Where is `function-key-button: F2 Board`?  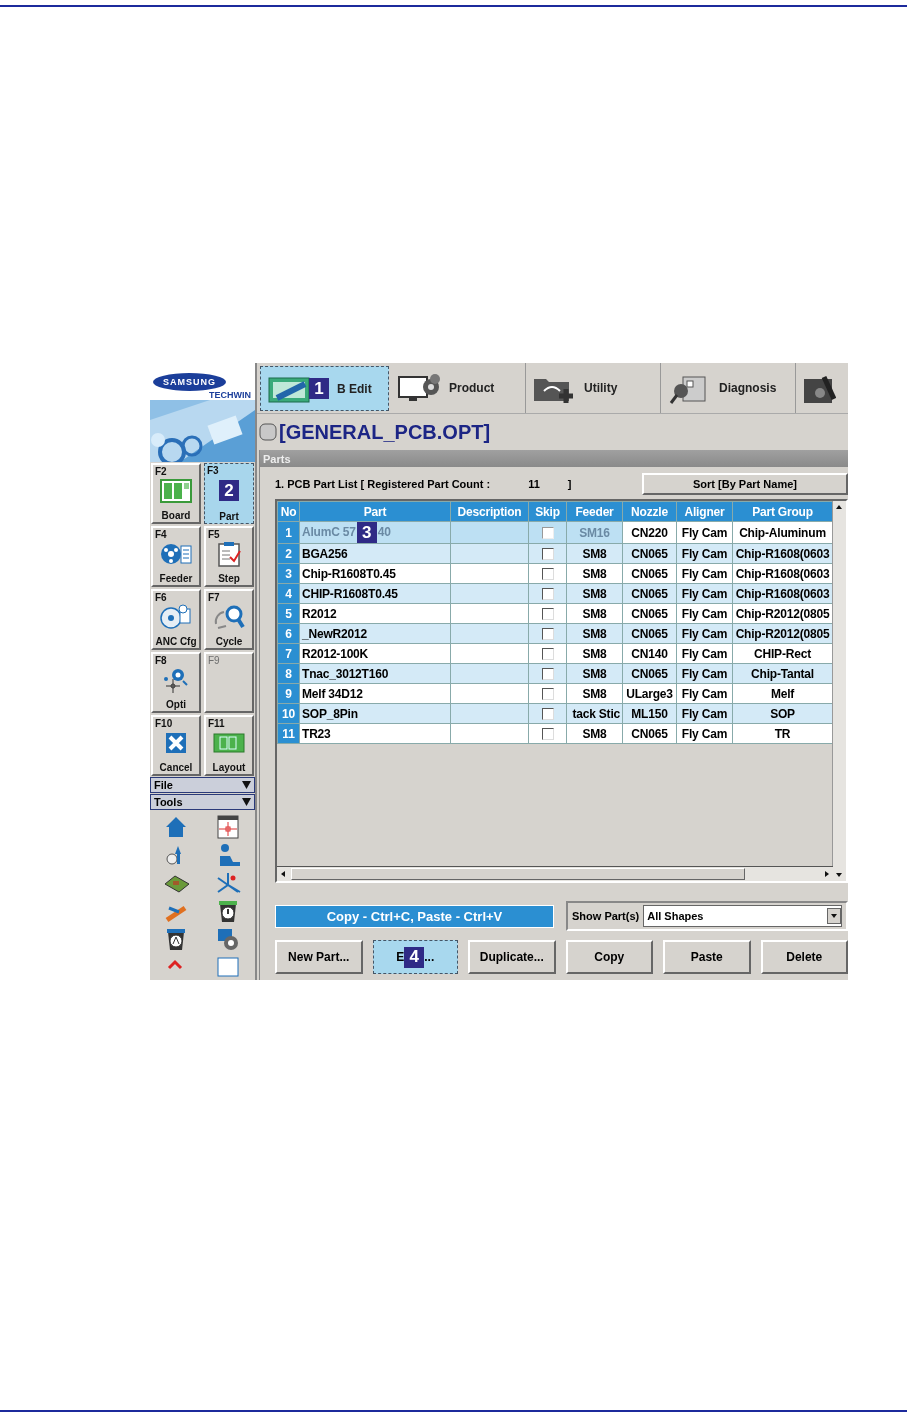
function-key-button: F2 Board is located at coordinates (176, 493).